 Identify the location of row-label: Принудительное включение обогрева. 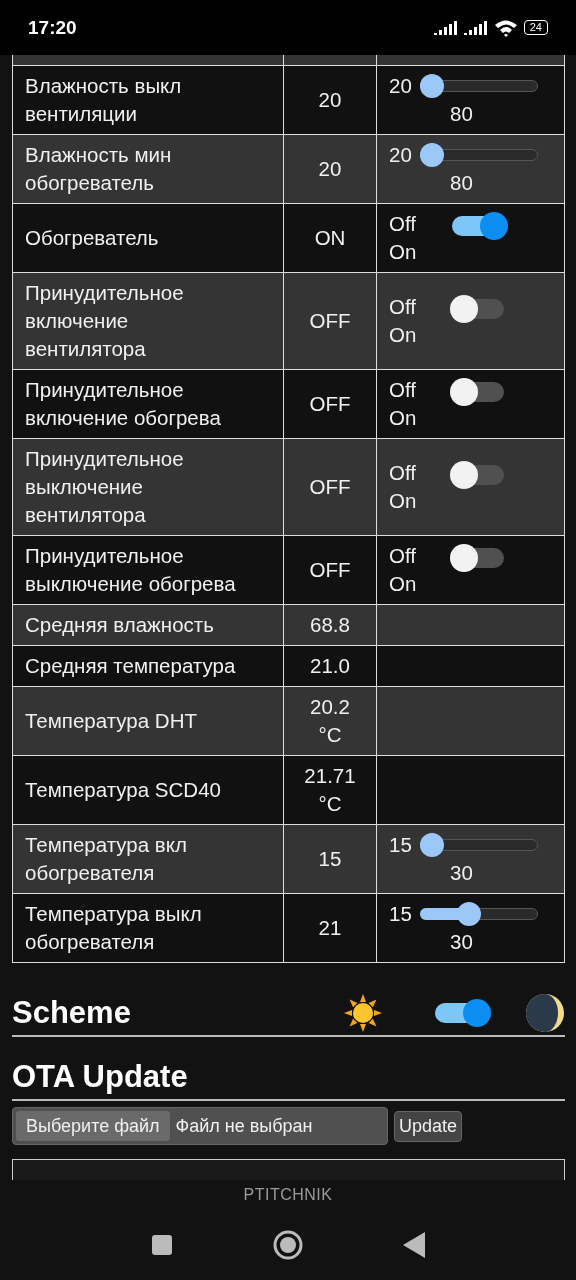
(148, 404).